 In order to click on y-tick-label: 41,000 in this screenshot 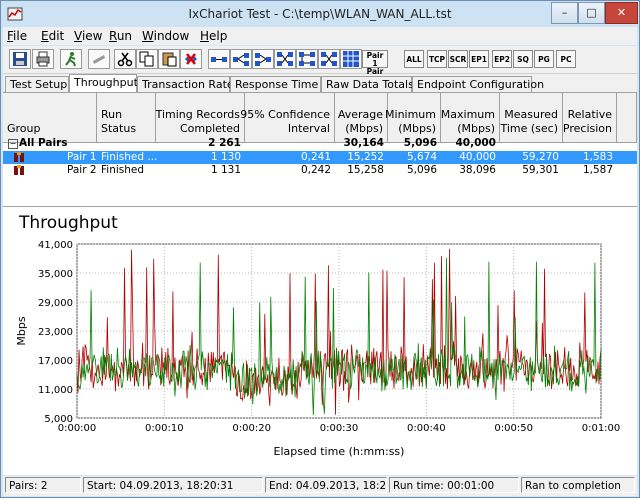, I will do `click(55, 245)`.